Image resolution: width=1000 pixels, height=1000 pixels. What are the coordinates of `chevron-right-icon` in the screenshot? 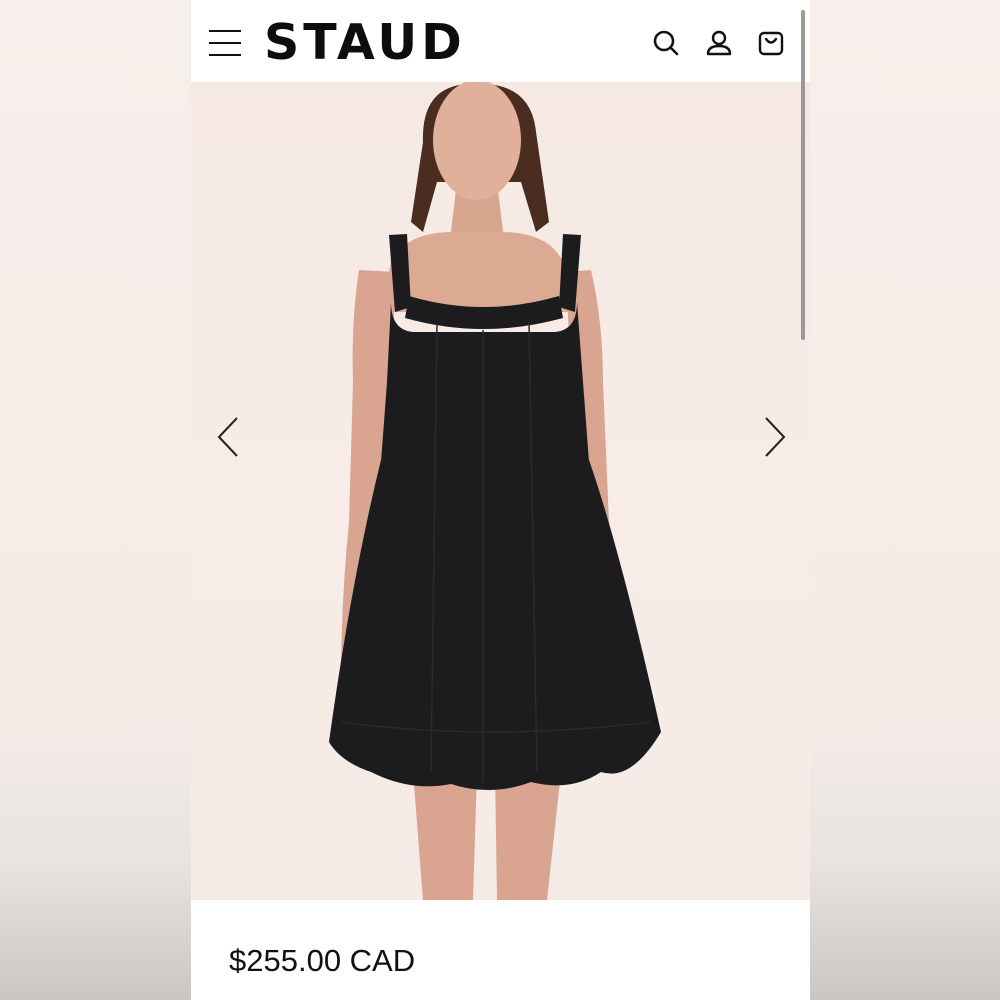 It's located at (772, 437).